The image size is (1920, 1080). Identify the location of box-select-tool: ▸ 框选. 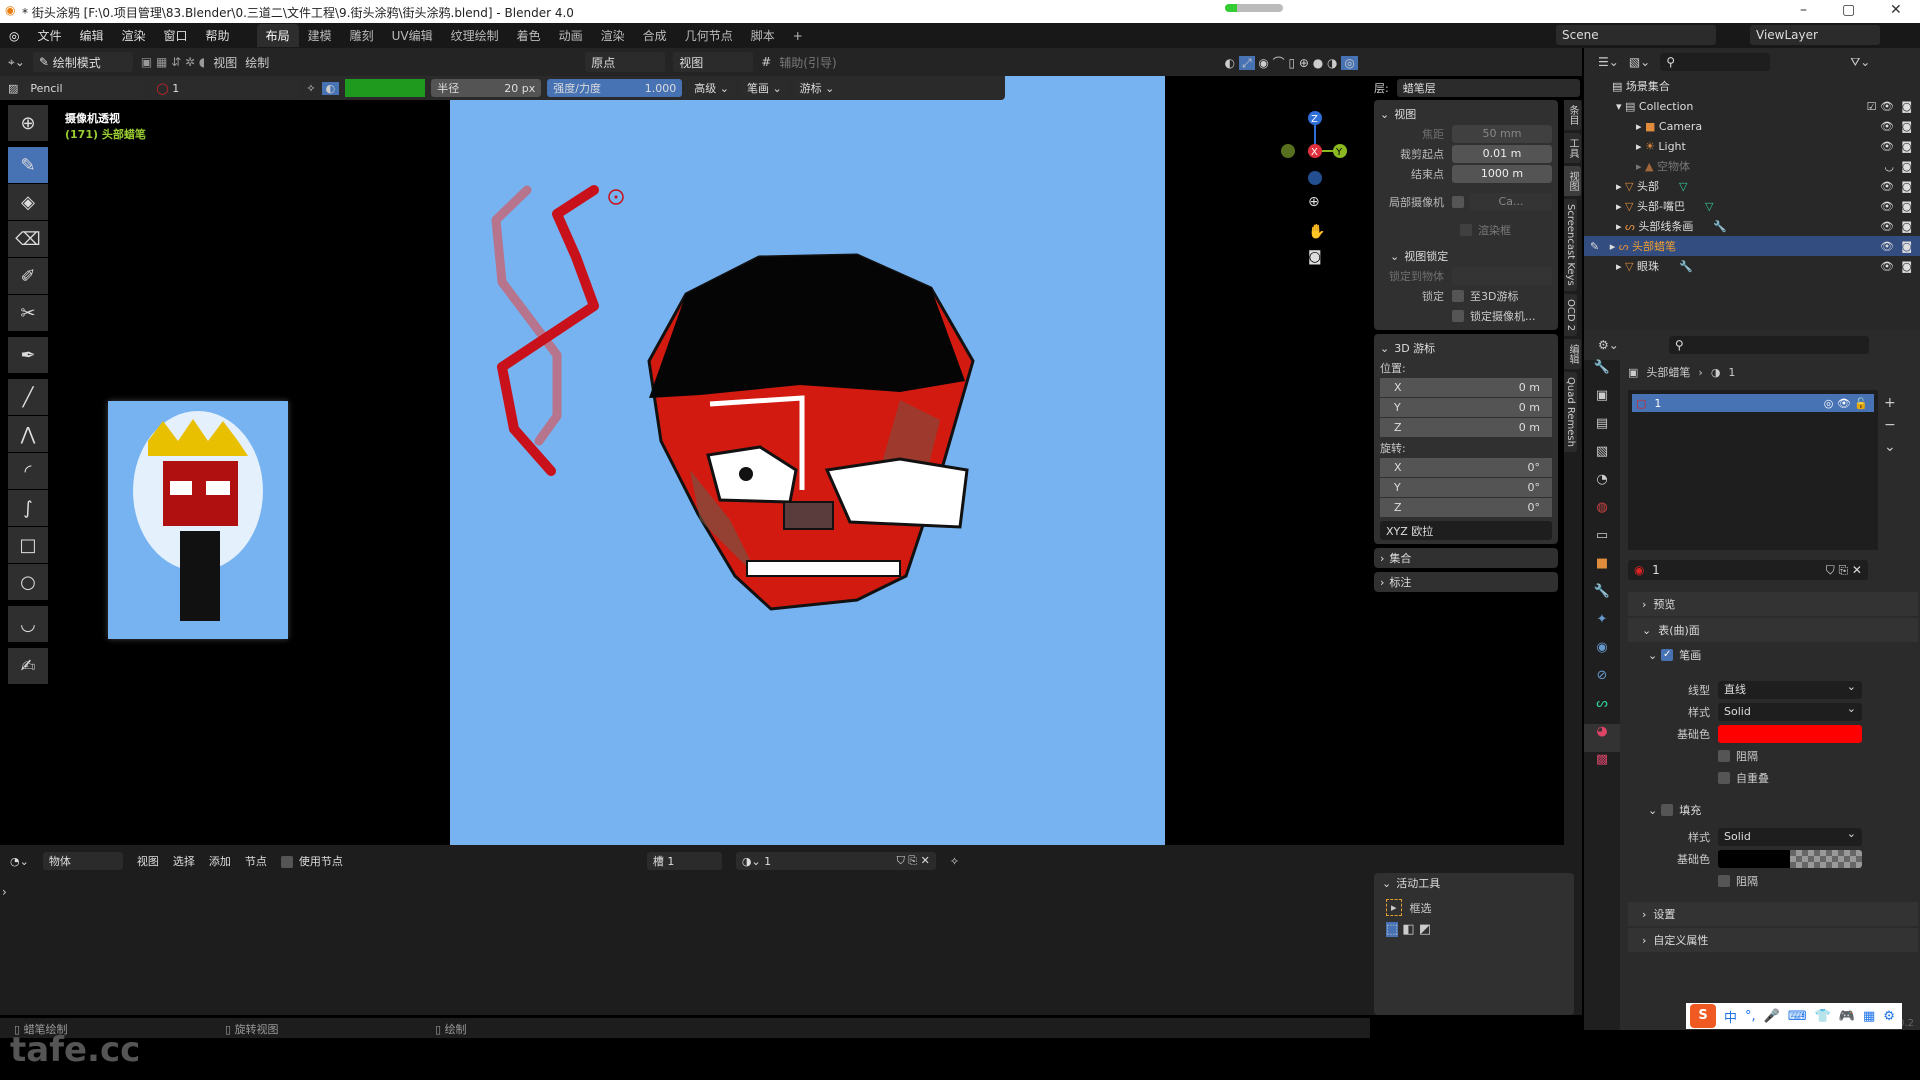
(1474, 907).